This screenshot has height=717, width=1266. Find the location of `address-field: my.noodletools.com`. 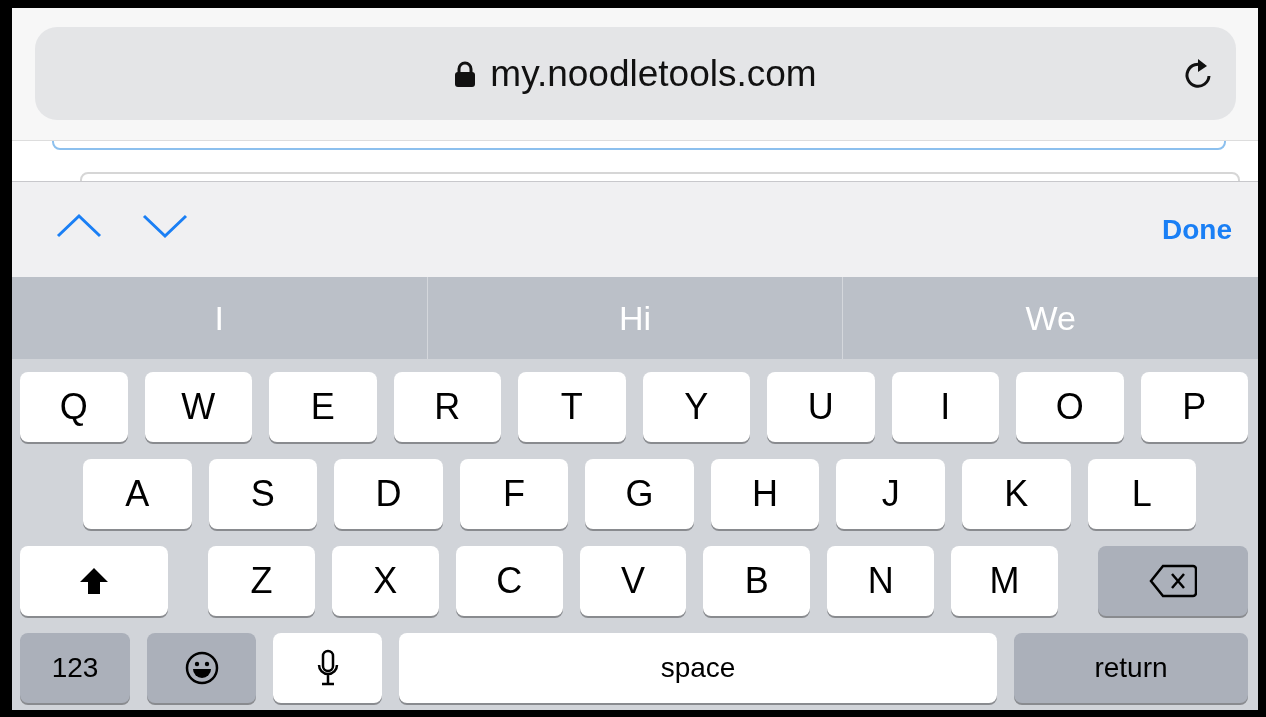

address-field: my.noodletools.com is located at coordinates (635, 73).